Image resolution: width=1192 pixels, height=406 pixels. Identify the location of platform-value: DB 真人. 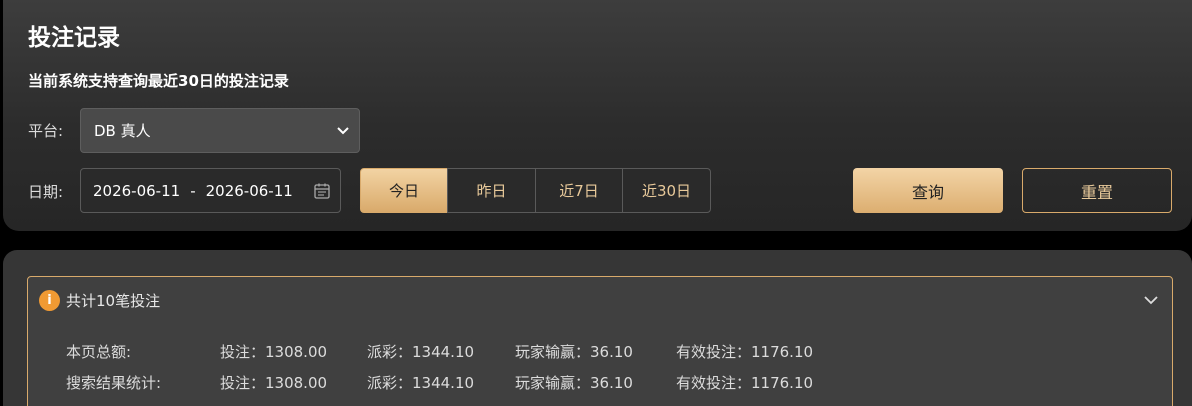
(122, 131).